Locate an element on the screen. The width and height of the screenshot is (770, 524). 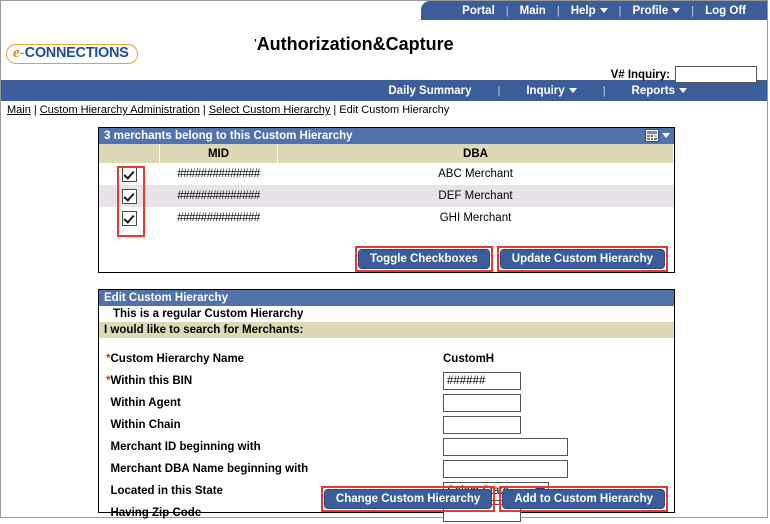
edit-panel-title-text: Edit Custom Hierarchy is located at coordinates (166, 298).